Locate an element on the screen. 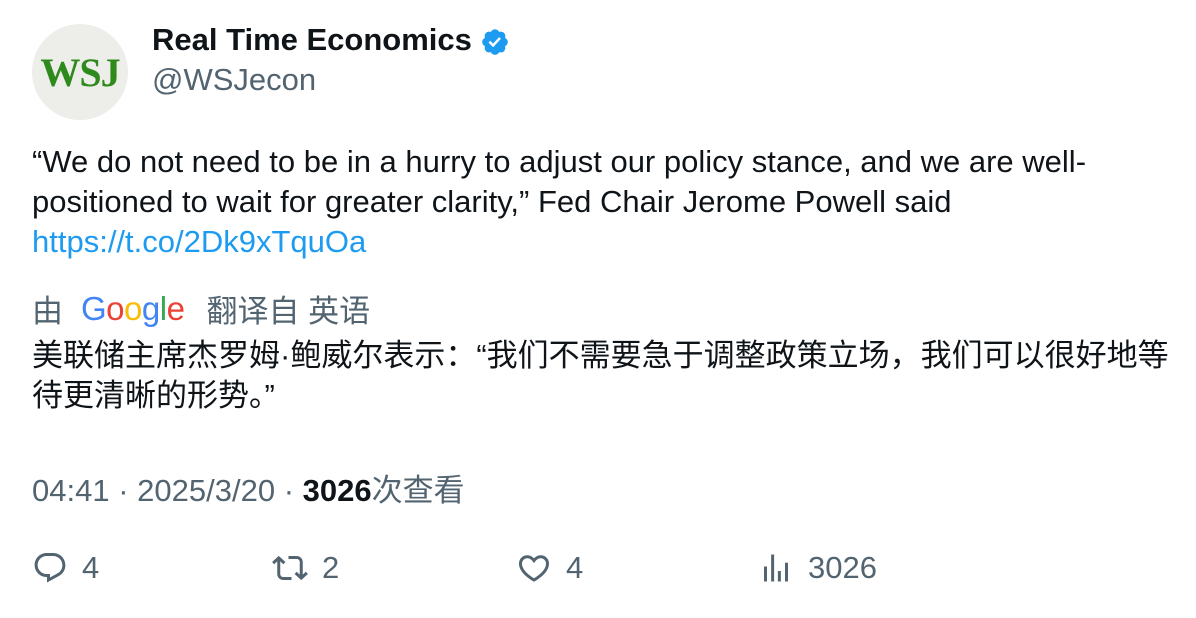 The image size is (1196, 618). views-action-count: 3026 is located at coordinates (842, 567).